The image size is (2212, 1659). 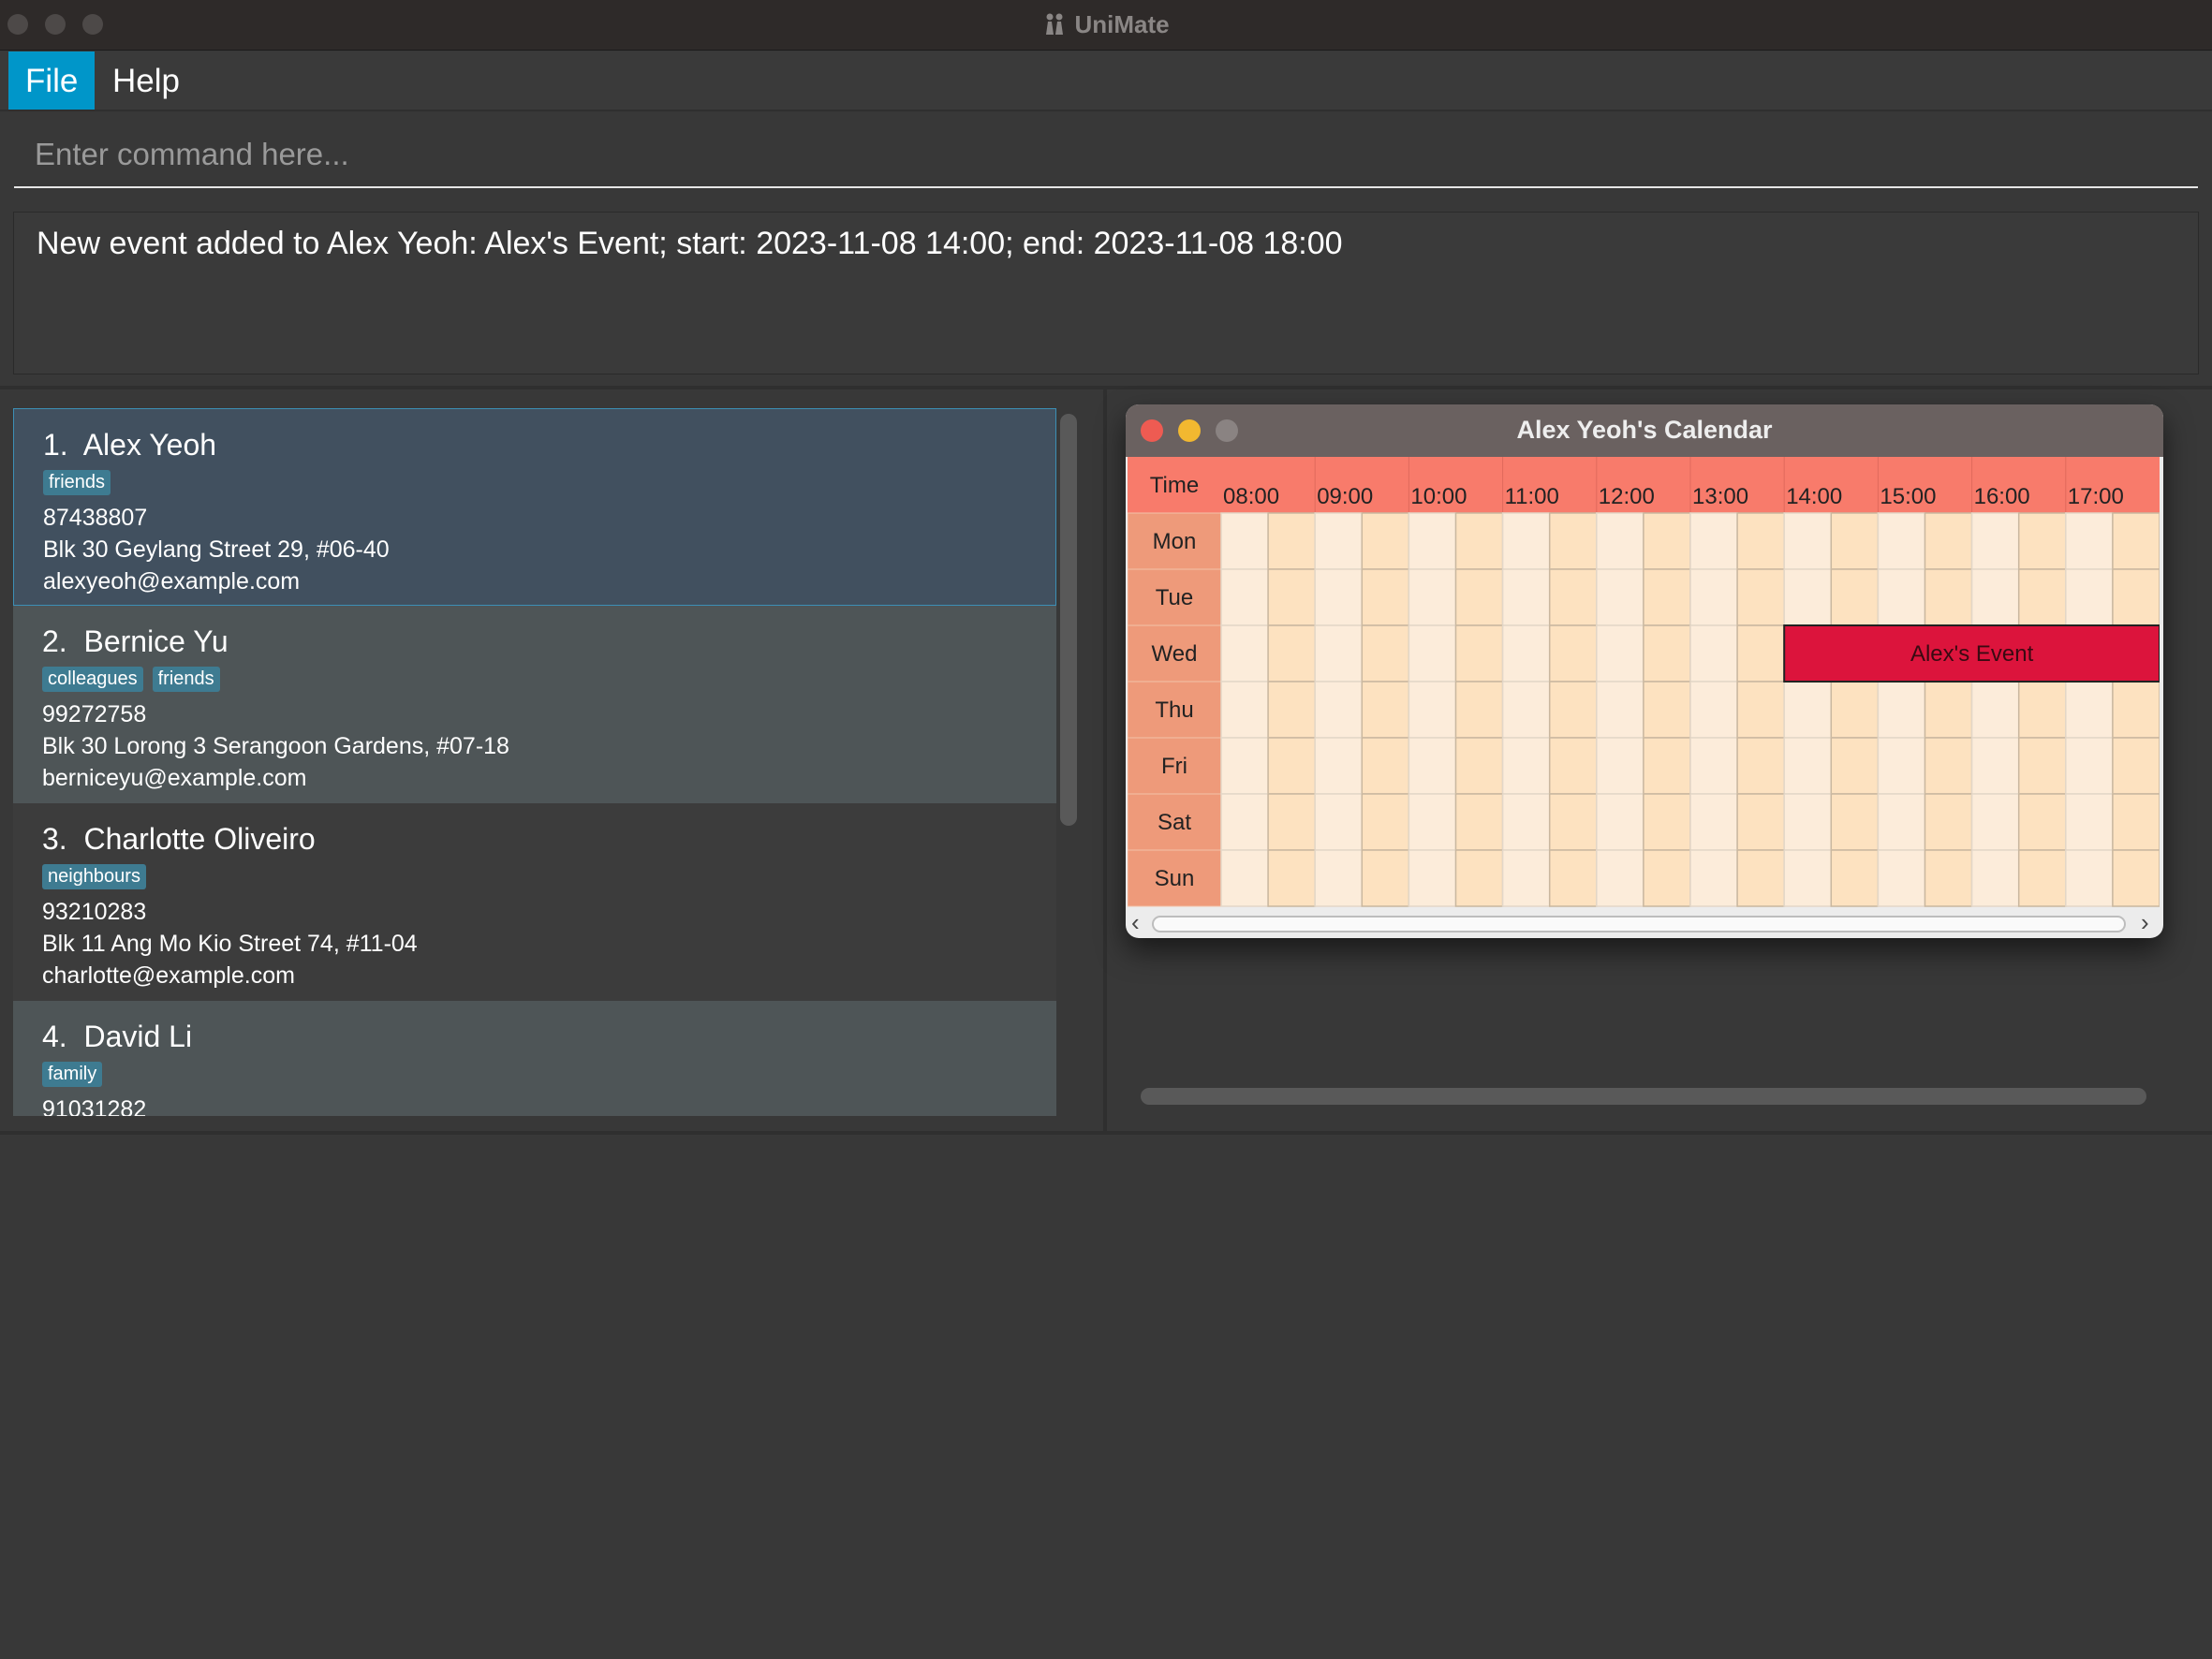 What do you see at coordinates (1106, 154) in the screenshot?
I see `command-input` at bounding box center [1106, 154].